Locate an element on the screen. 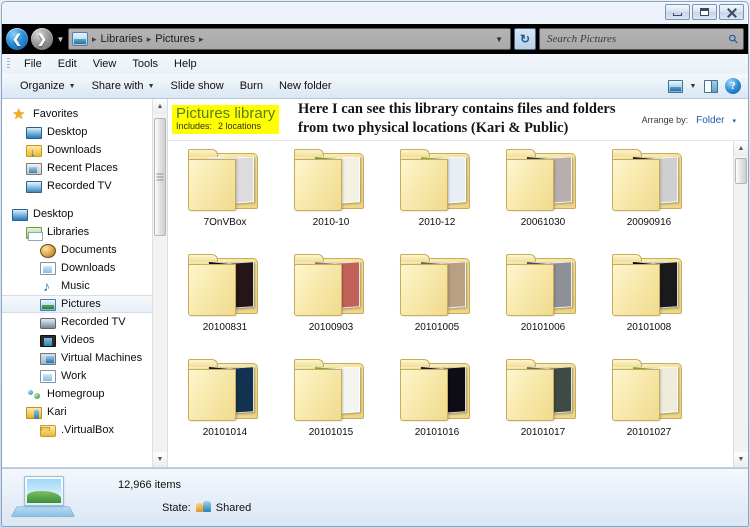 The width and height of the screenshot is (750, 528). folder-tile: 20101008 is located at coordinates (649, 304).